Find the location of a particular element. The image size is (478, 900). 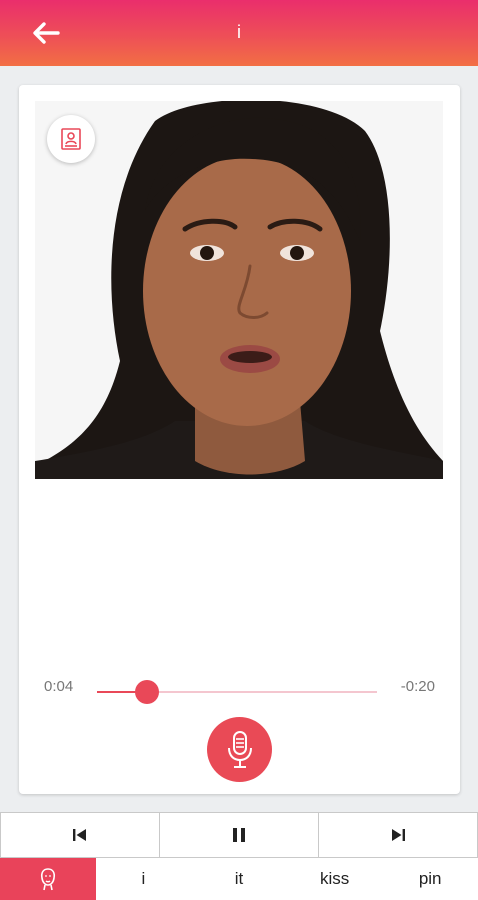

profile-view-button is located at coordinates (71, 139).